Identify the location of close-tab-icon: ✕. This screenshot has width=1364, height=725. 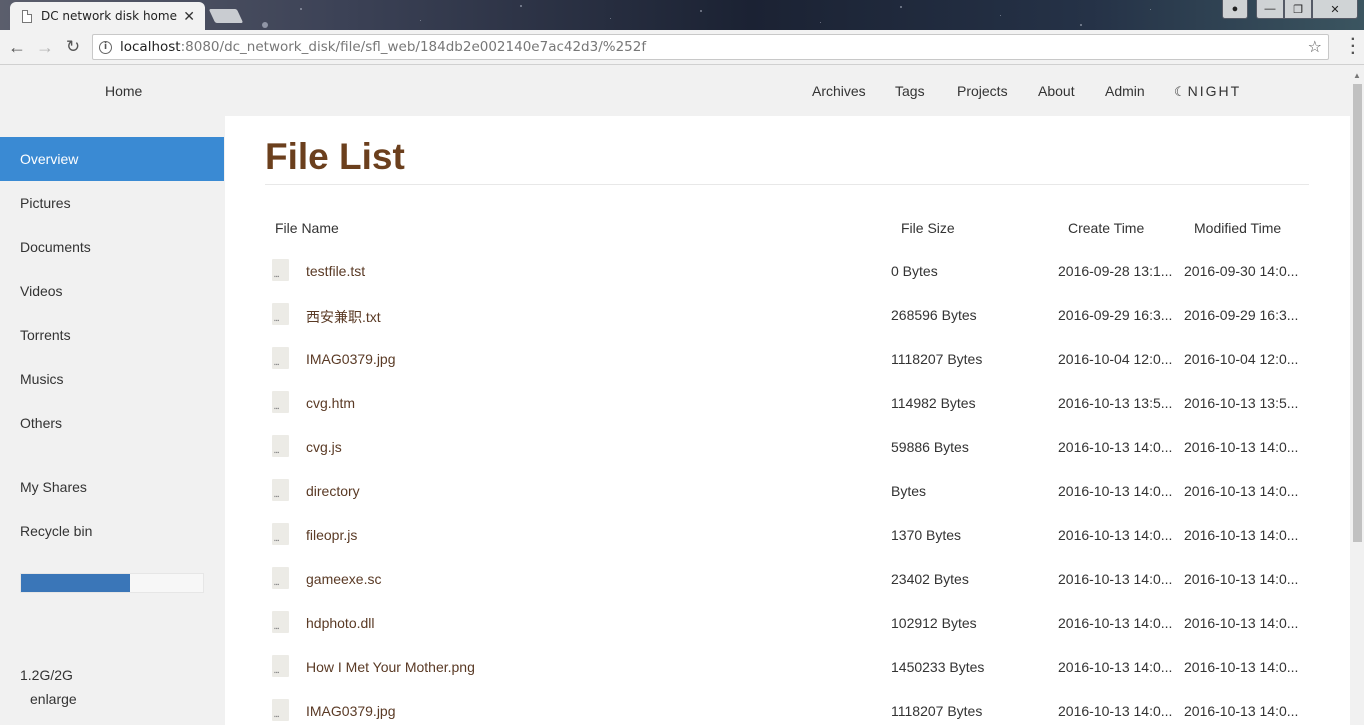
(189, 16).